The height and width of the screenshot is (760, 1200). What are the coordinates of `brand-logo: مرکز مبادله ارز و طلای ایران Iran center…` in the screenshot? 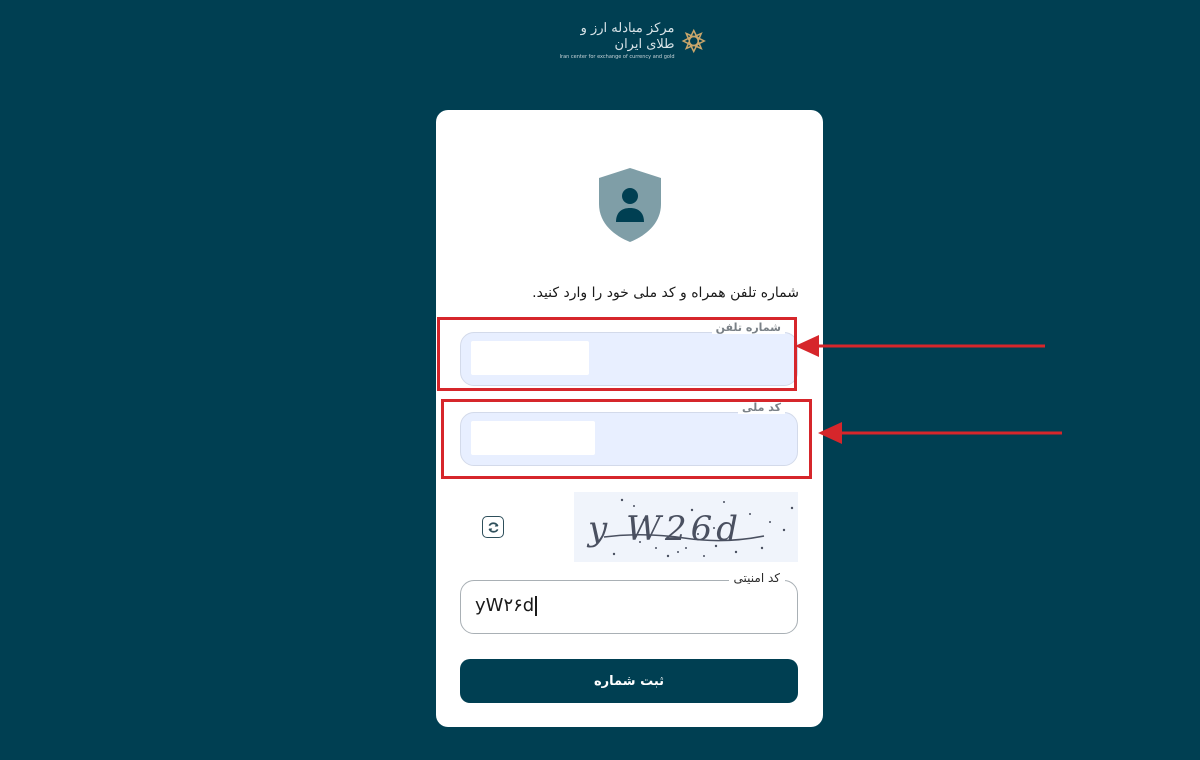 It's located at (631, 41).